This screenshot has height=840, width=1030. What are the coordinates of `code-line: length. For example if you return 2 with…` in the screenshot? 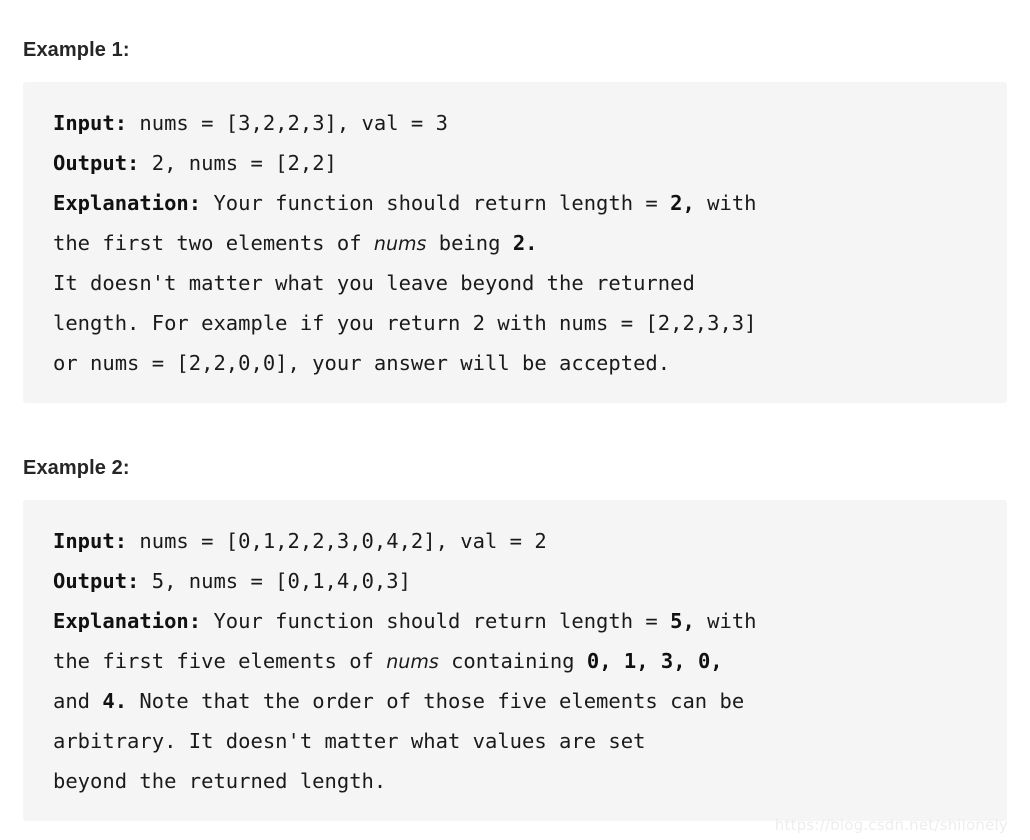 It's located at (530, 323).